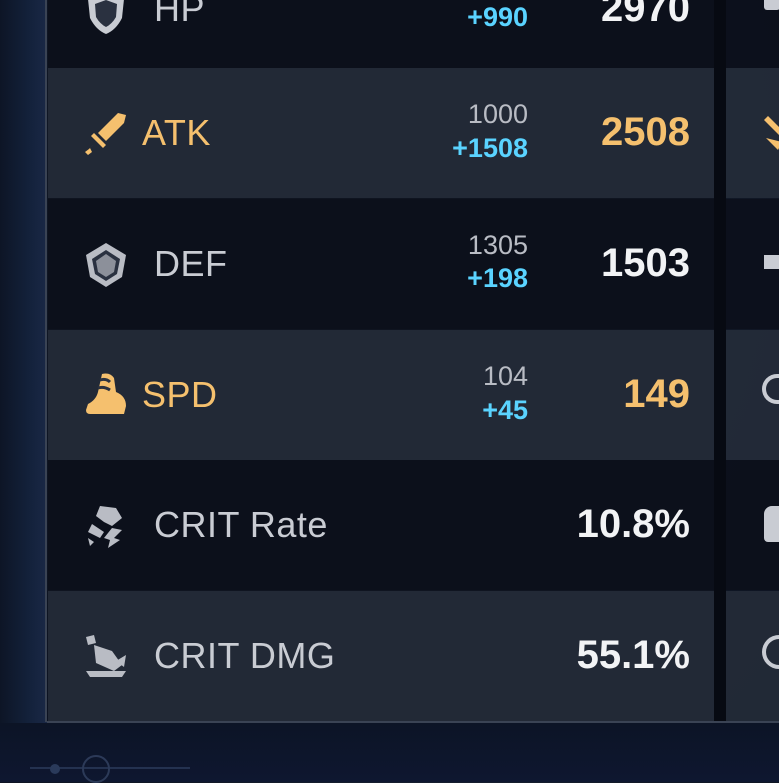 The width and height of the screenshot is (779, 783). What do you see at coordinates (497, 245) in the screenshot?
I see `stat-base: 1305` at bounding box center [497, 245].